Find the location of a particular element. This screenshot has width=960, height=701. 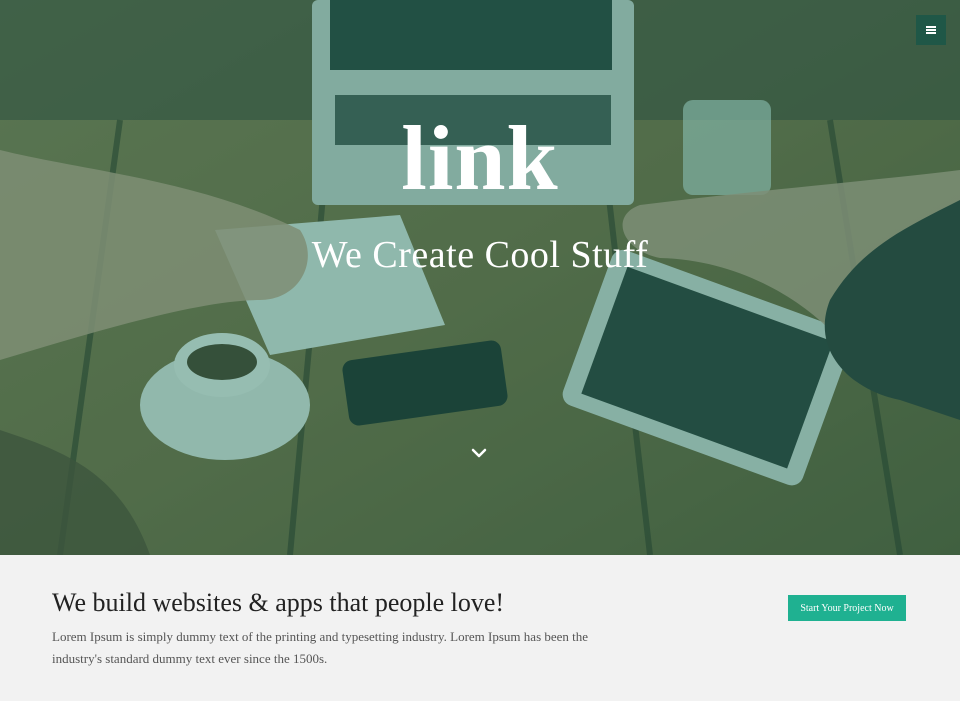

start-project-button: Start Your Project Now is located at coordinates (847, 608).